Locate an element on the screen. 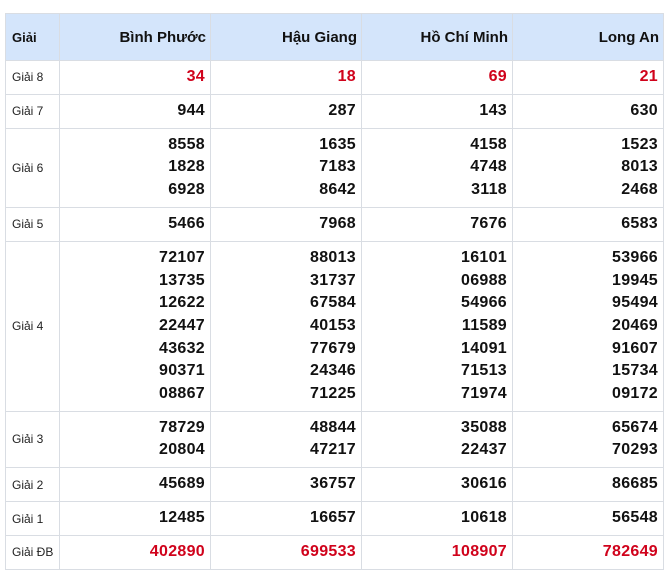 The height and width of the screenshot is (576, 667). prize-label: Giải 7 is located at coordinates (32, 111).